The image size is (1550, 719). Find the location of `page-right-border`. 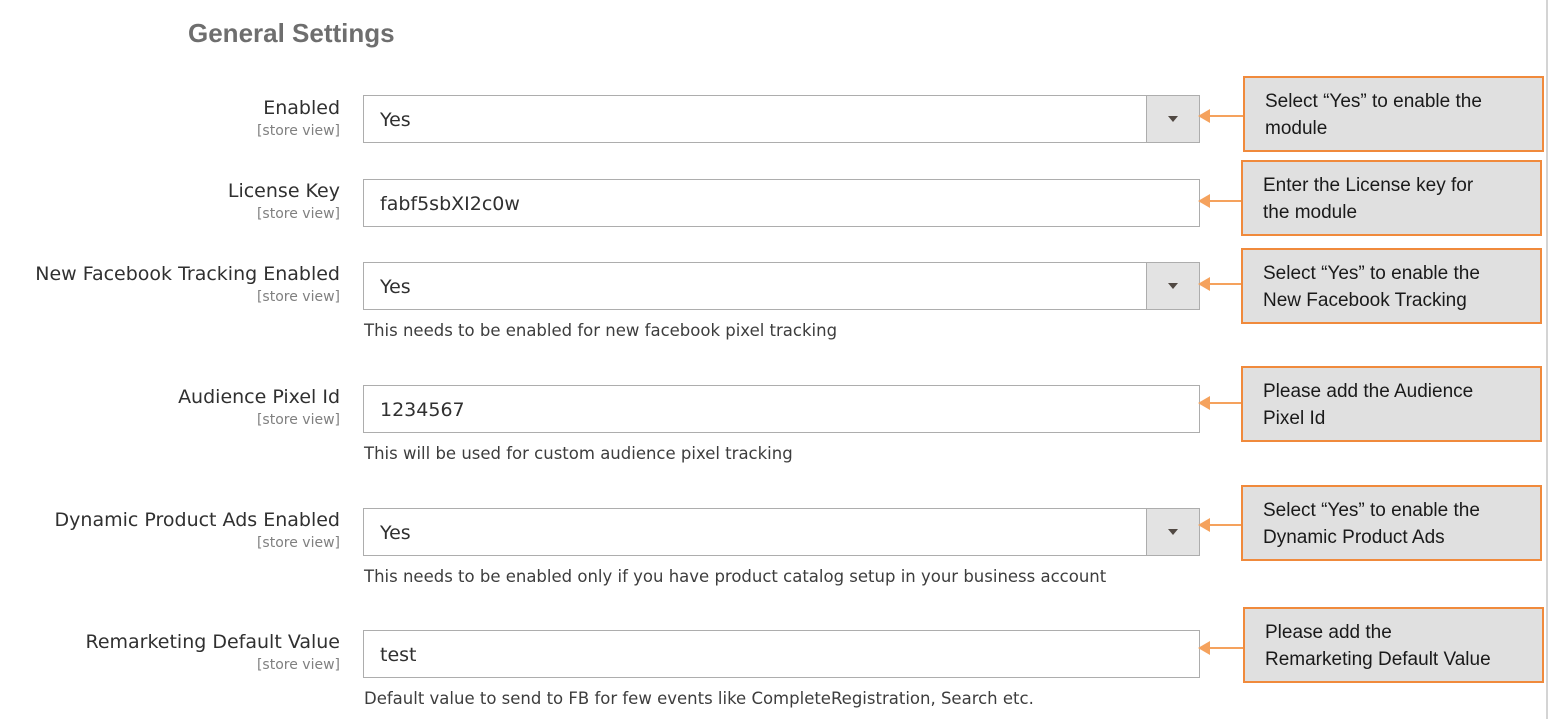

page-right-border is located at coordinates (1547, 359).